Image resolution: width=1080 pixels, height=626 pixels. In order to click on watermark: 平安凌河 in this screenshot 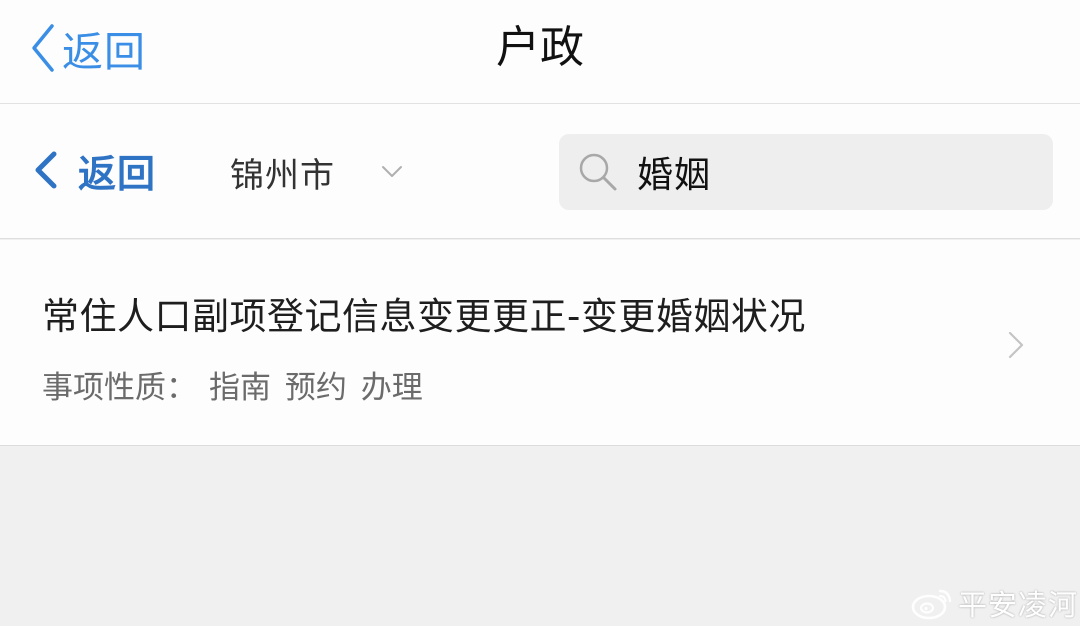, I will do `click(994, 603)`.